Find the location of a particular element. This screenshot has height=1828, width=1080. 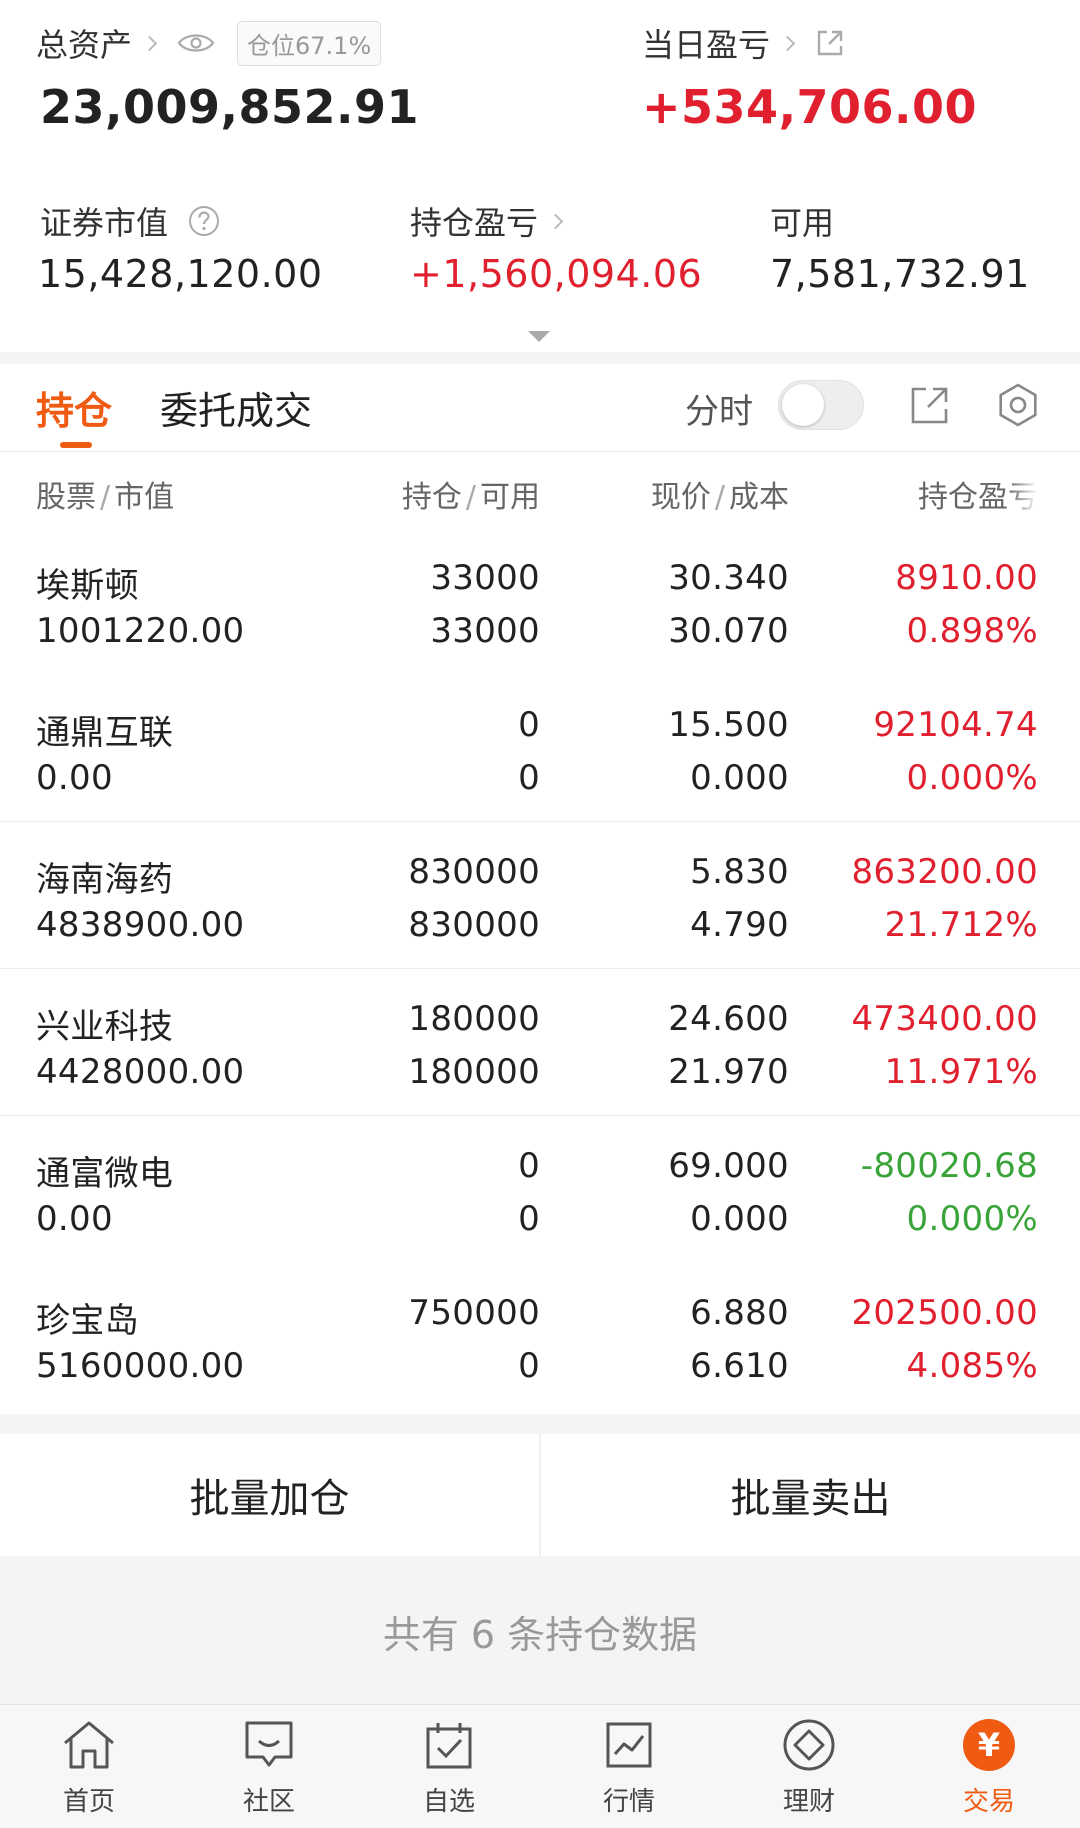

daily-pl-label: 当日盈亏 is located at coordinates (706, 45).